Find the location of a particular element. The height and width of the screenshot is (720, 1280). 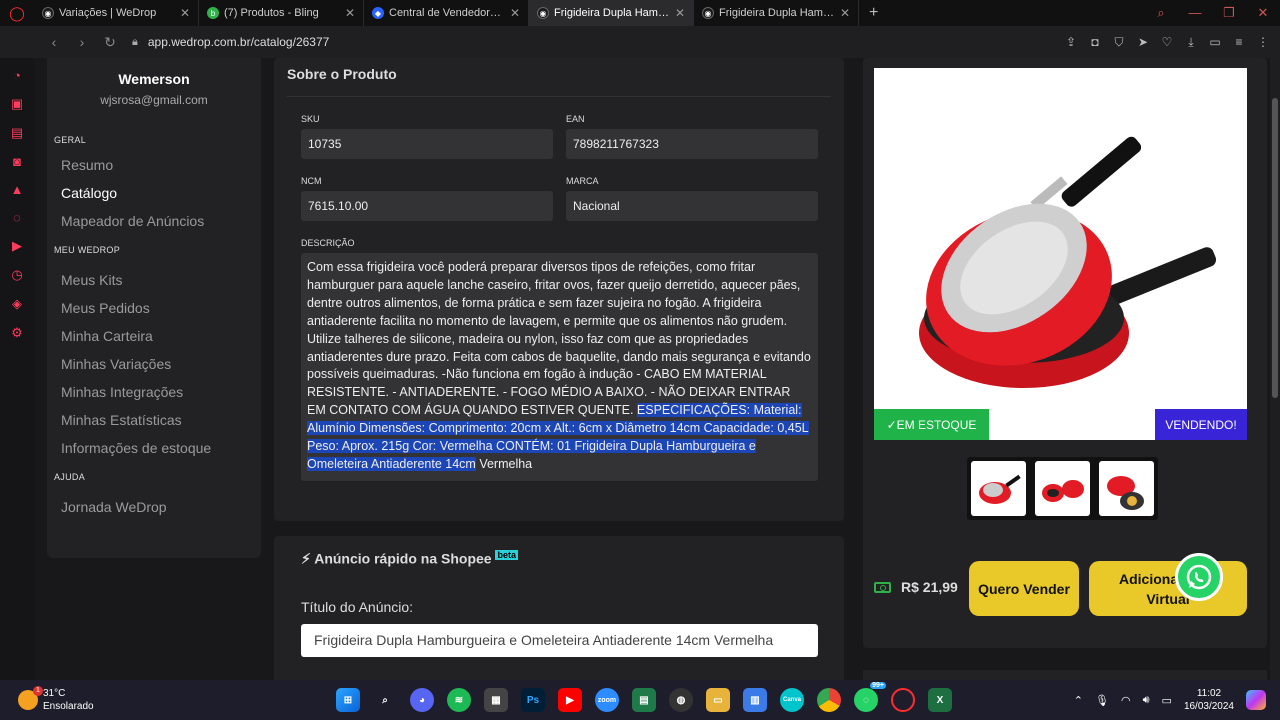

speed-dial-icon: ◔ is located at coordinates (17, 75).